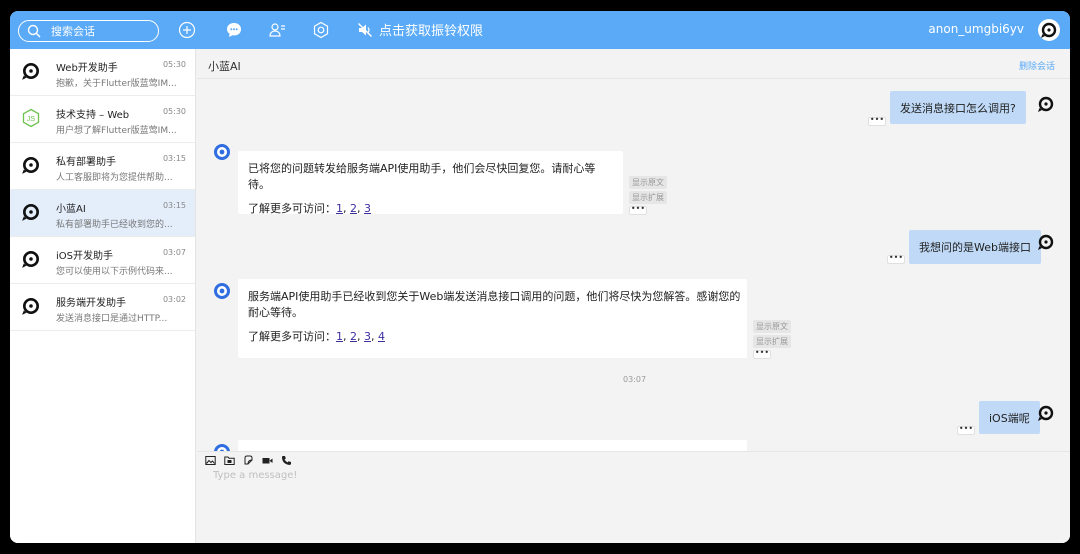 The width and height of the screenshot is (1080, 554). Describe the element at coordinates (229, 460) in the screenshot. I see `folder-icon` at that location.